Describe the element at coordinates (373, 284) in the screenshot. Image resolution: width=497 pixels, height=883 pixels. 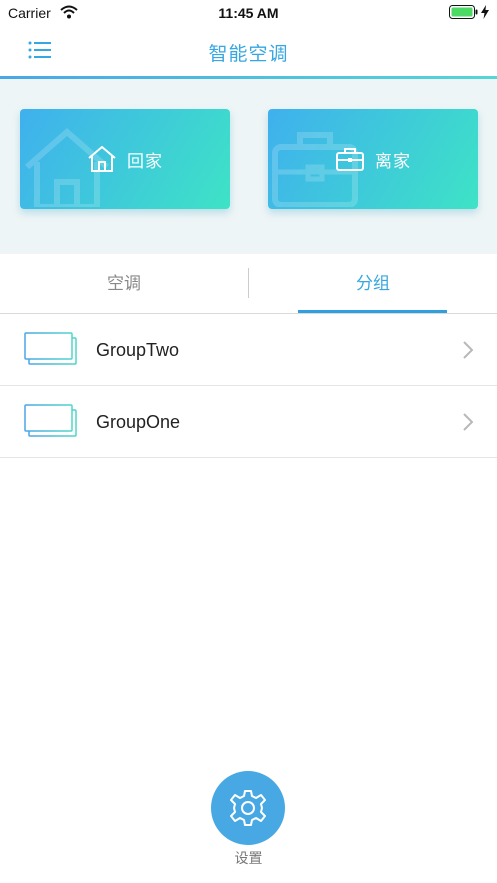
I see `tab-groups: 分组` at that location.